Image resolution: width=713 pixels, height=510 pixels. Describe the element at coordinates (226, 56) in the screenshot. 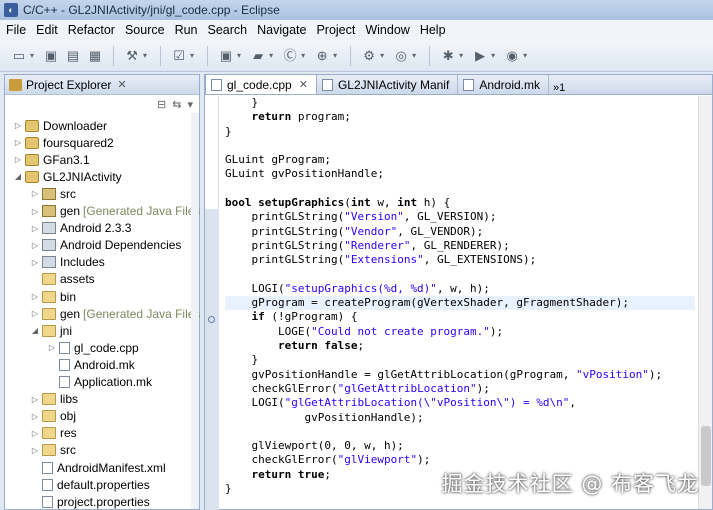

I see `new-project-icon: ▣` at that location.